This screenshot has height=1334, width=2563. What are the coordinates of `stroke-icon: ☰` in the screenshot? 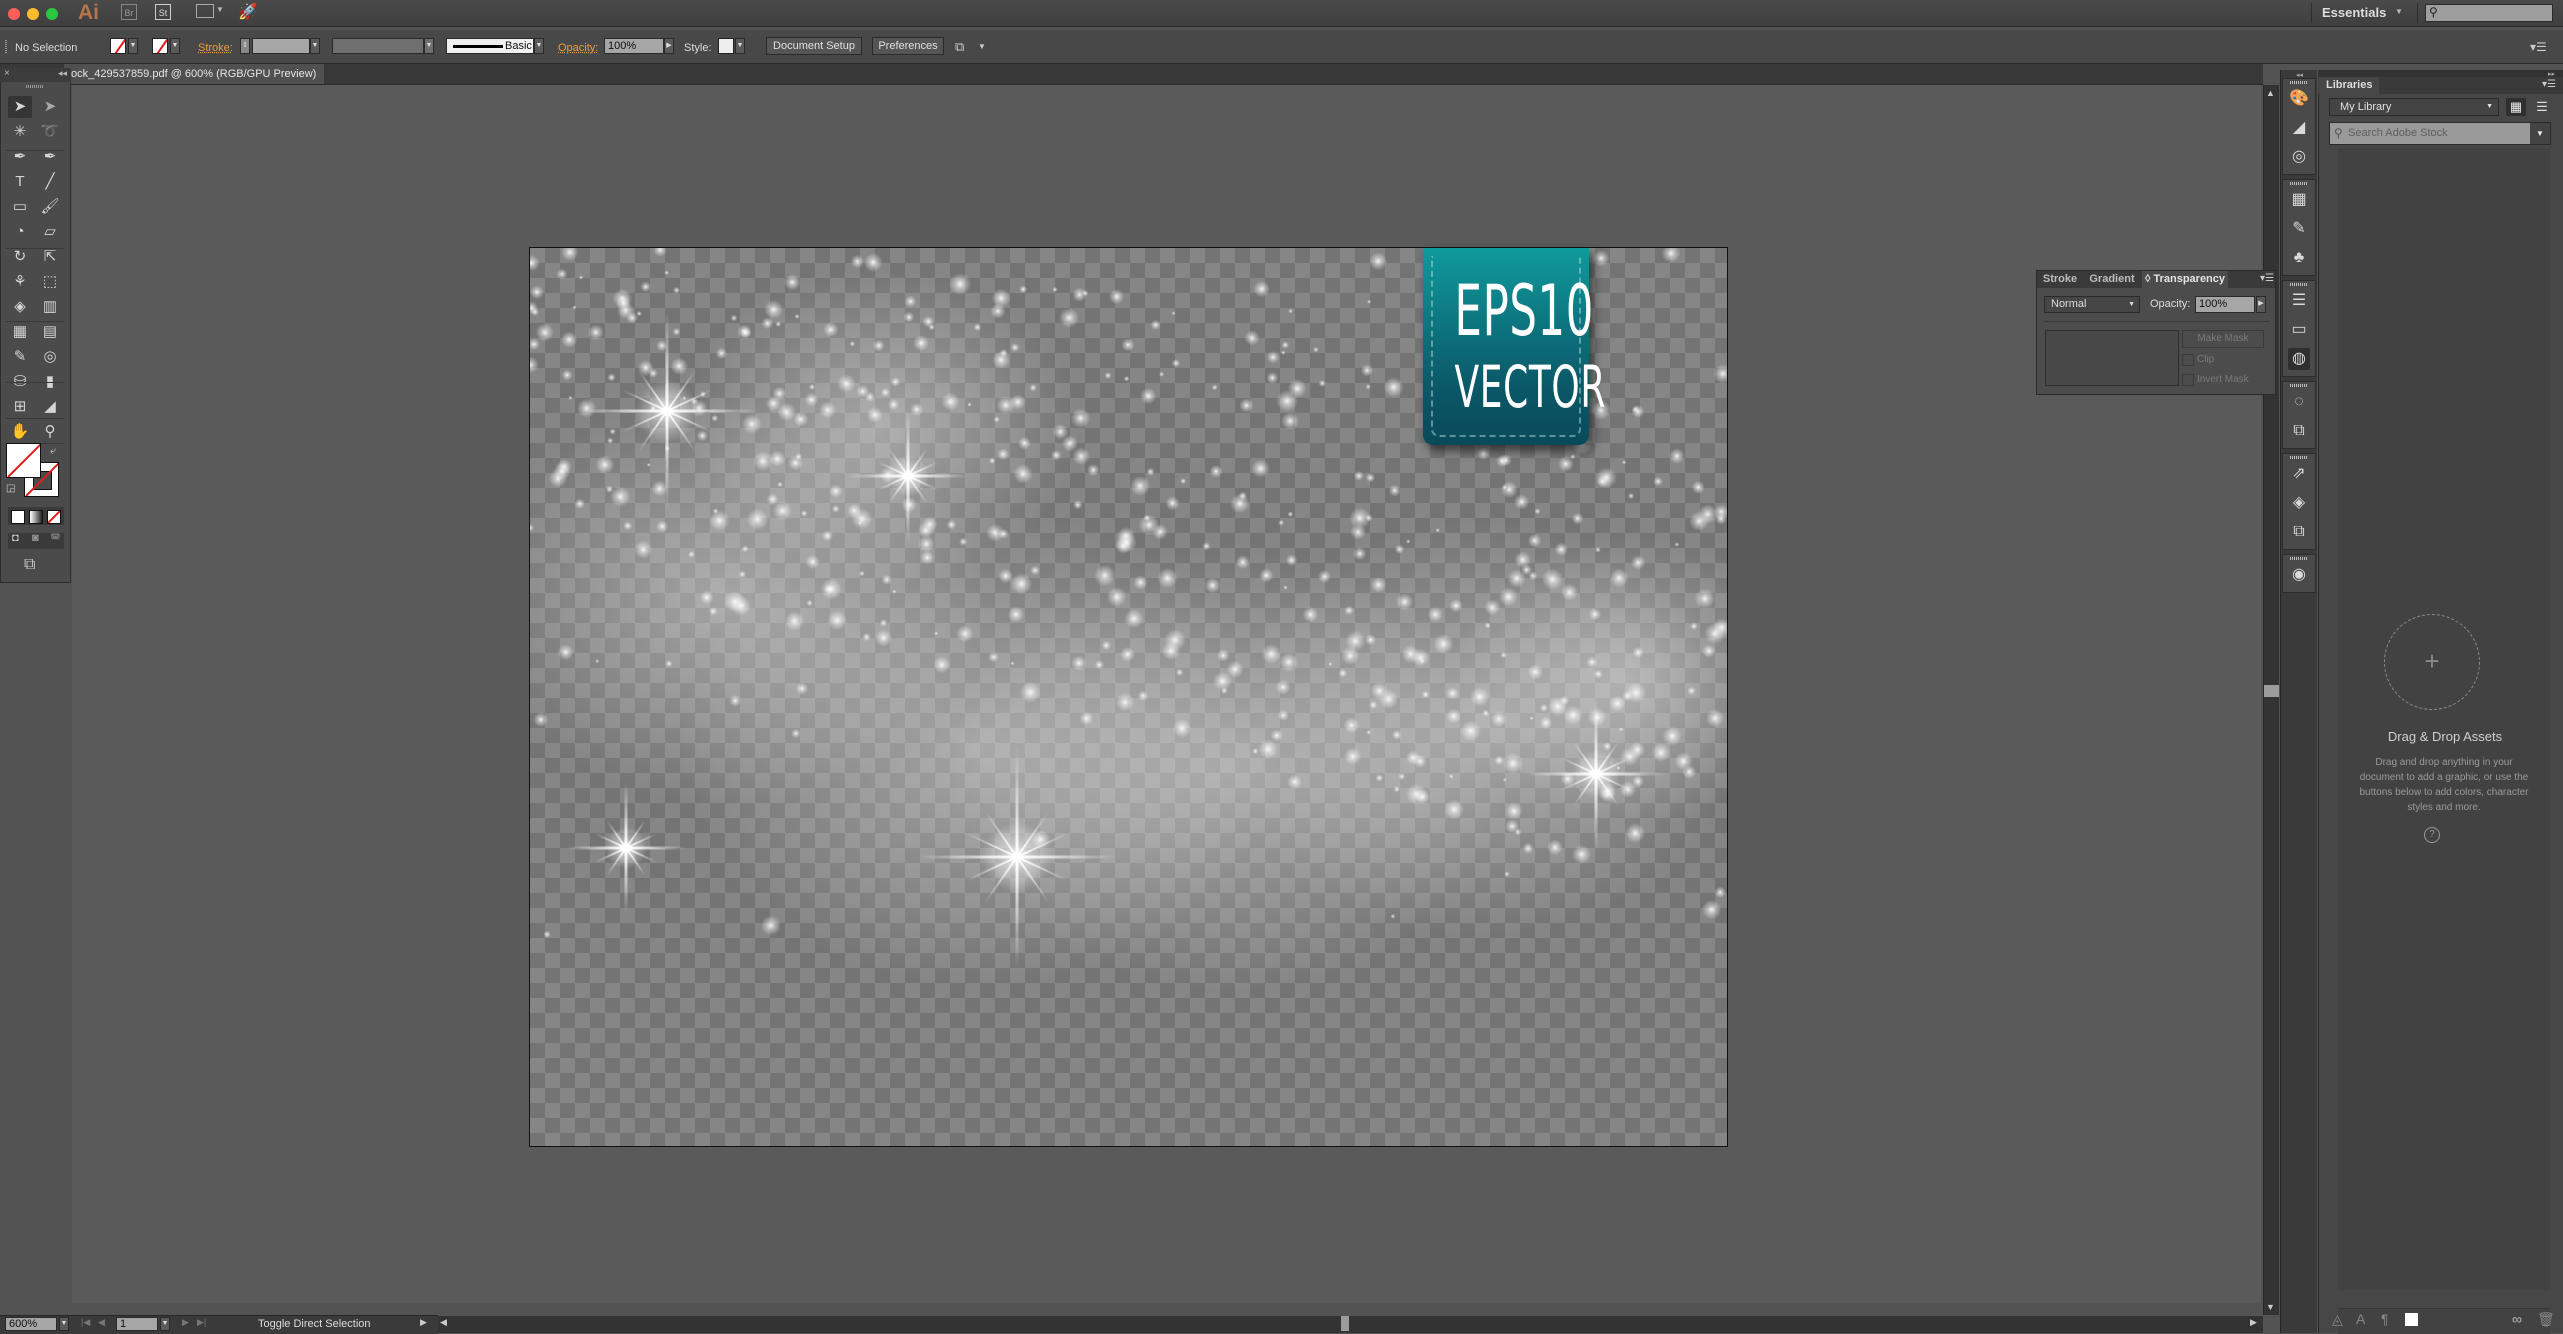 It's located at (2299, 301).